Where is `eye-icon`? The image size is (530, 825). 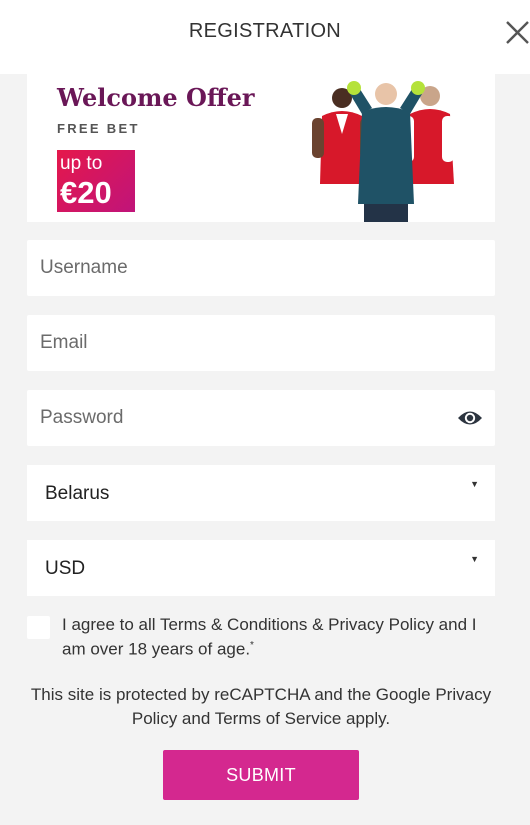
eye-icon is located at coordinates (470, 418).